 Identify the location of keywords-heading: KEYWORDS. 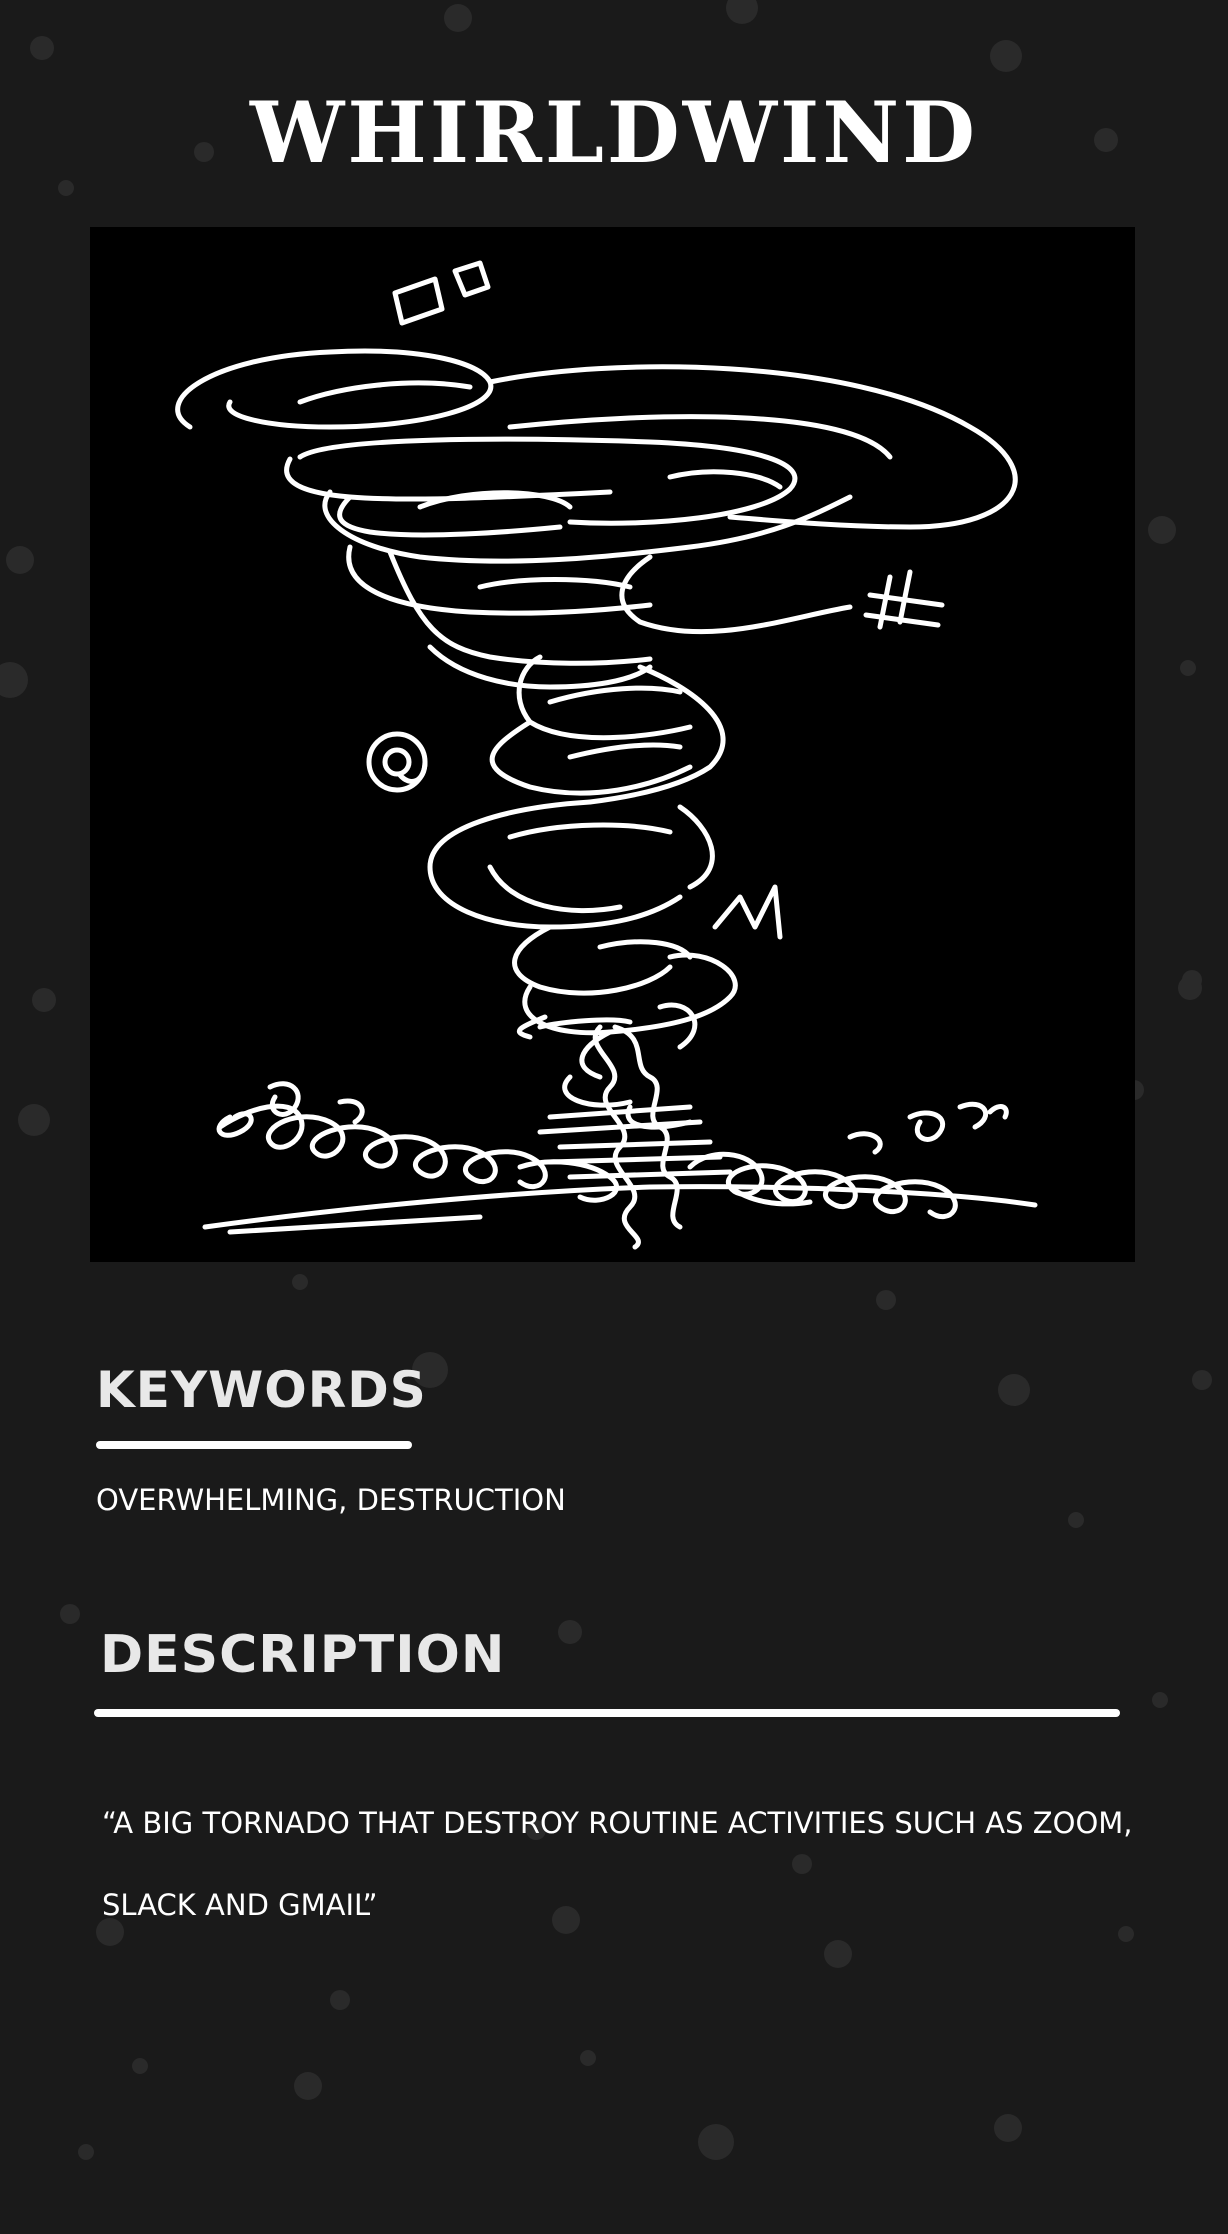
(261, 1390).